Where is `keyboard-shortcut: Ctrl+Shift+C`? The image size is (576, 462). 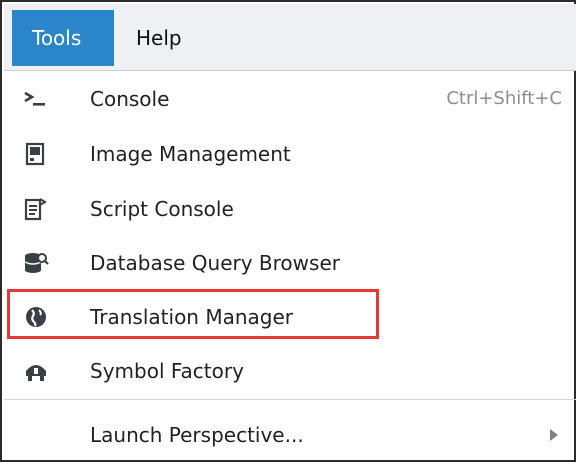
keyboard-shortcut: Ctrl+Shift+C is located at coordinates (504, 98).